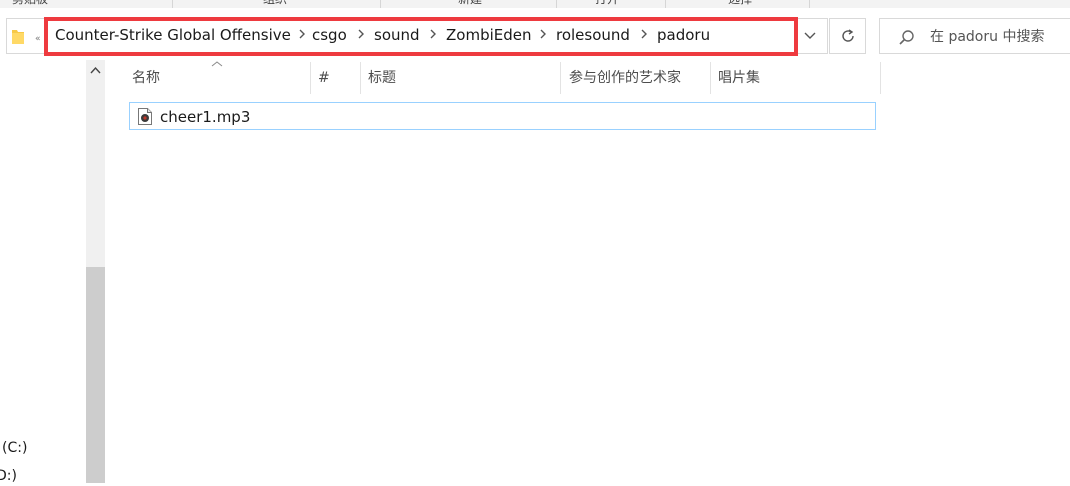 The height and width of the screenshot is (486, 1070). I want to click on scrollbar-thumb, so click(95, 375).